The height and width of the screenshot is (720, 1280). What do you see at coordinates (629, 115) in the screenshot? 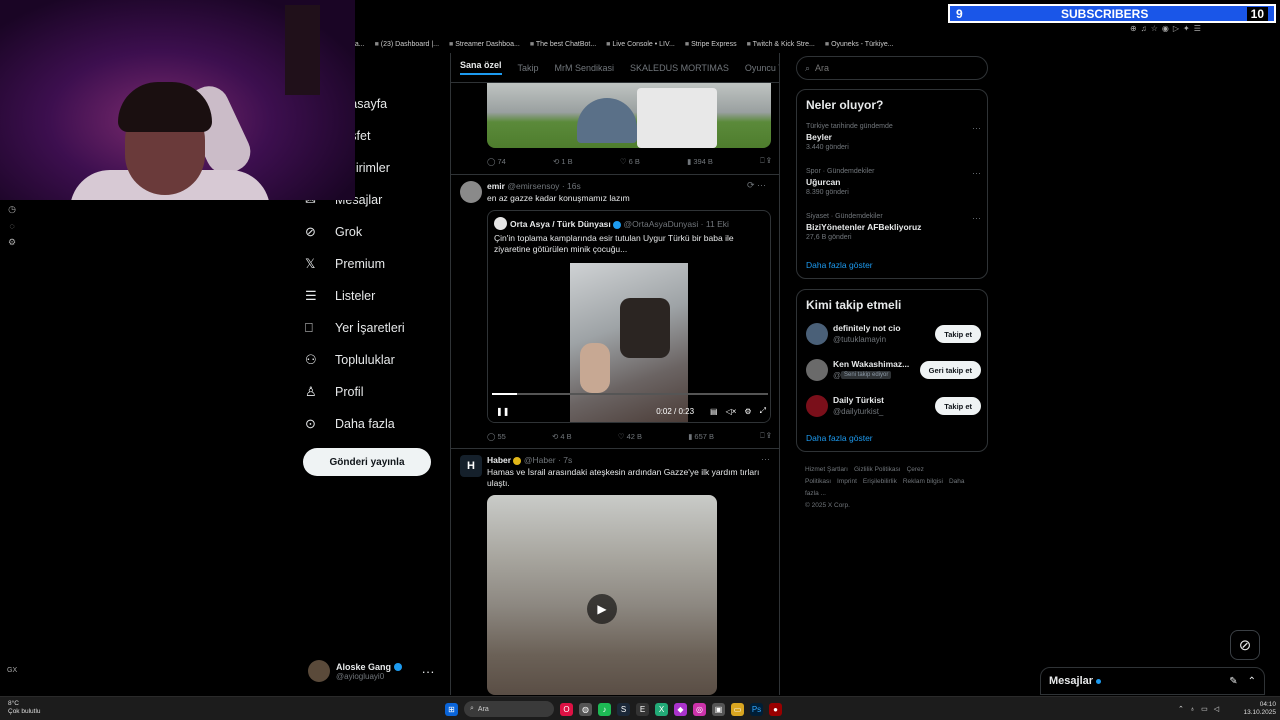
I see `tweet-image-graveyard` at bounding box center [629, 115].